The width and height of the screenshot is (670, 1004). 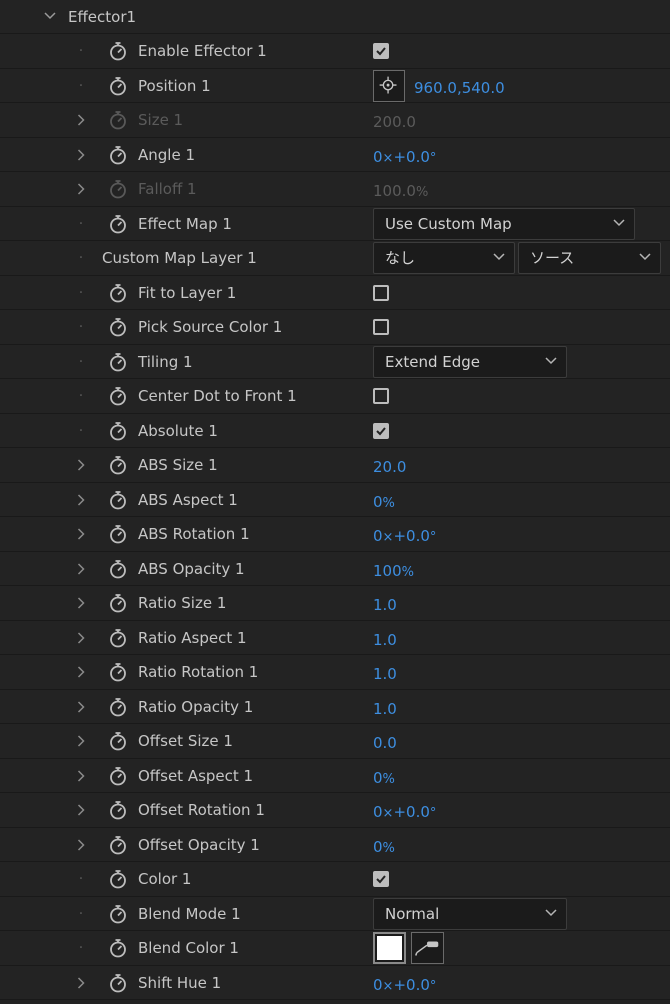 I want to click on property-row-absolute-1: Absolute 1, so click(x=335, y=431).